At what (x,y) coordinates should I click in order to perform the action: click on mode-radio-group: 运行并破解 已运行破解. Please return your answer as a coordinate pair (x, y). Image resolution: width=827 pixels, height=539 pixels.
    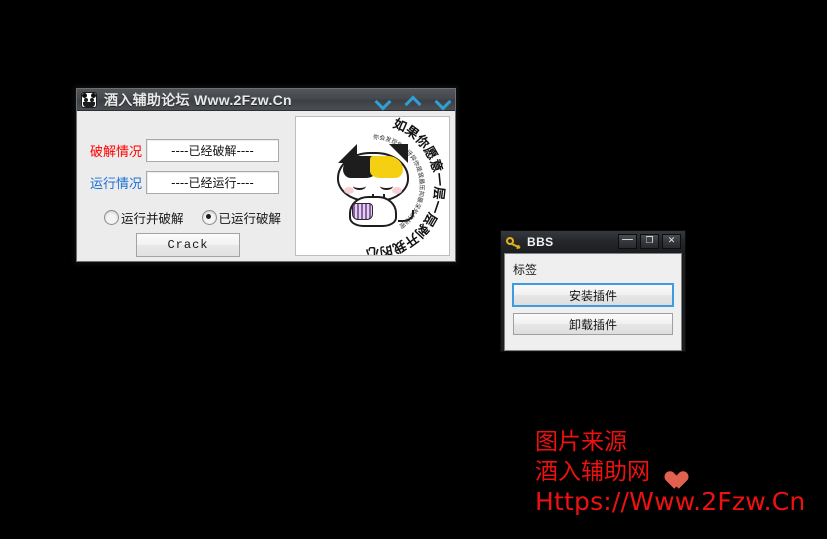
    Looking at the image, I should click on (192, 217).